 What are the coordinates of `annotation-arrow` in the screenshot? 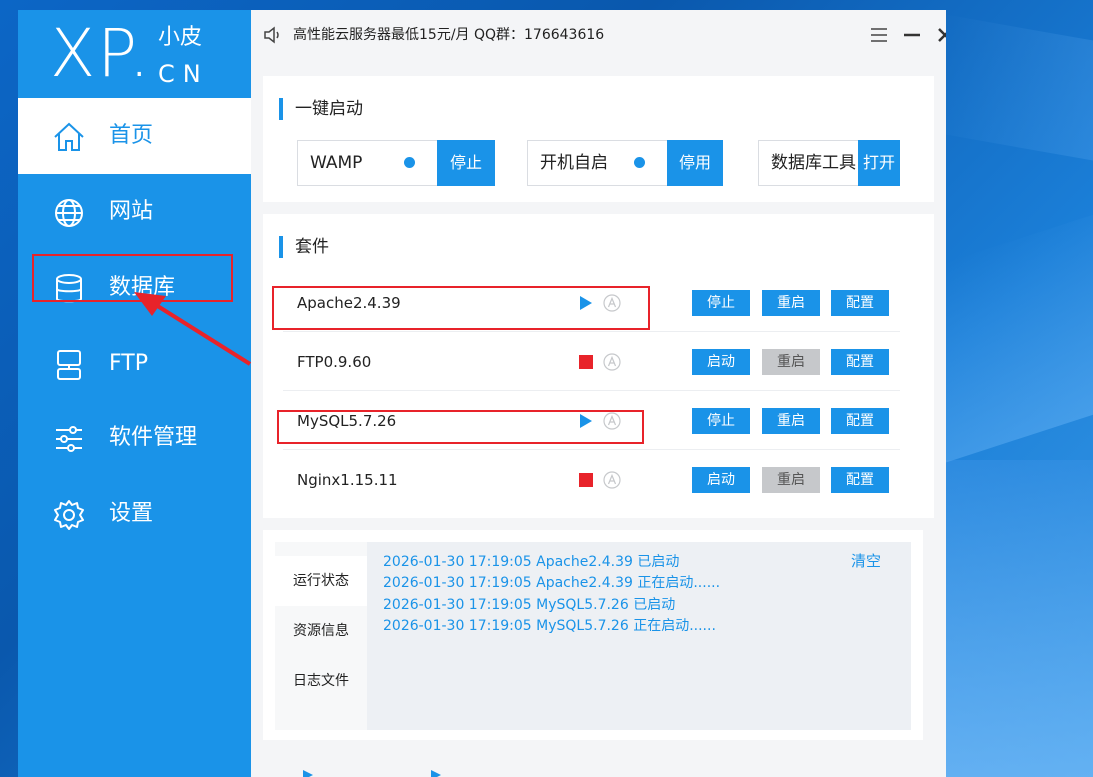 It's located at (193, 329).